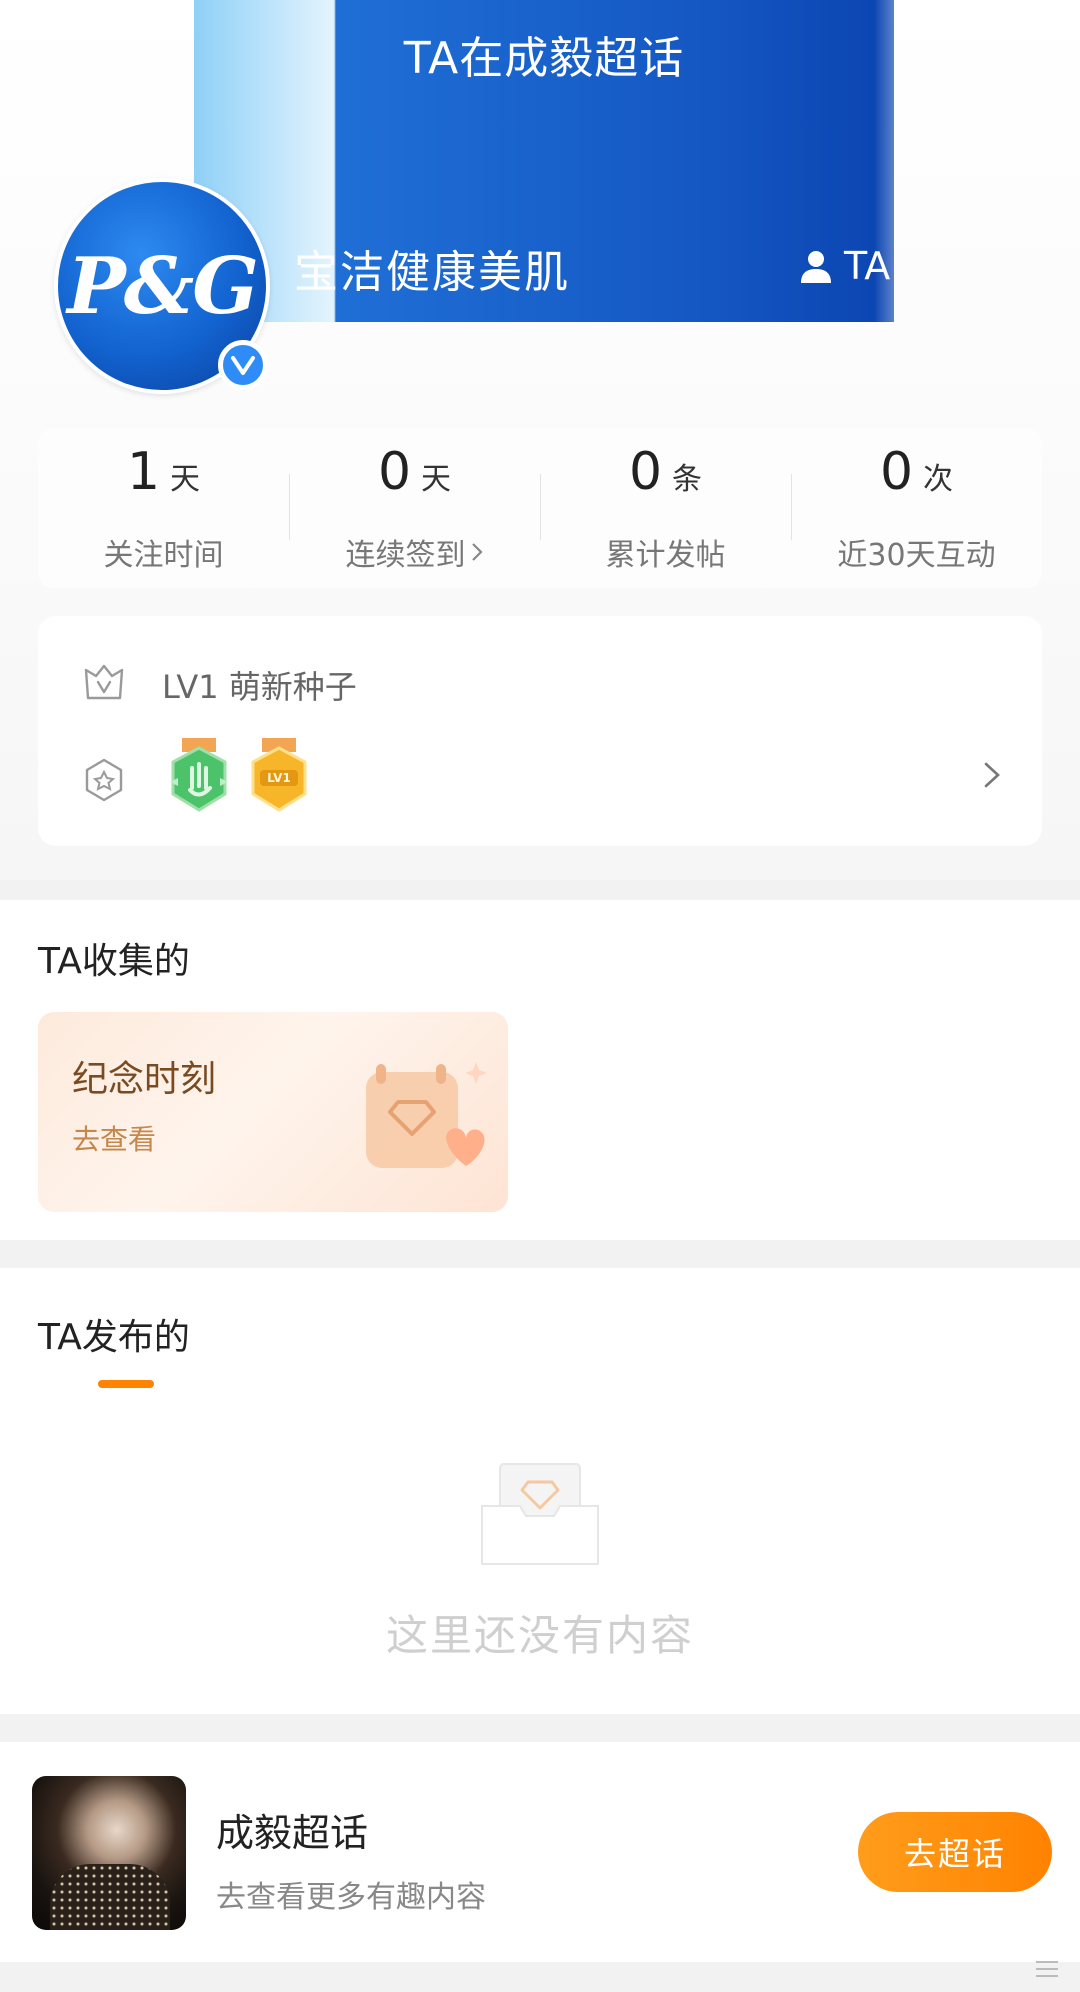  I want to click on user-name: 宝洁健康美肌, so click(432, 272).